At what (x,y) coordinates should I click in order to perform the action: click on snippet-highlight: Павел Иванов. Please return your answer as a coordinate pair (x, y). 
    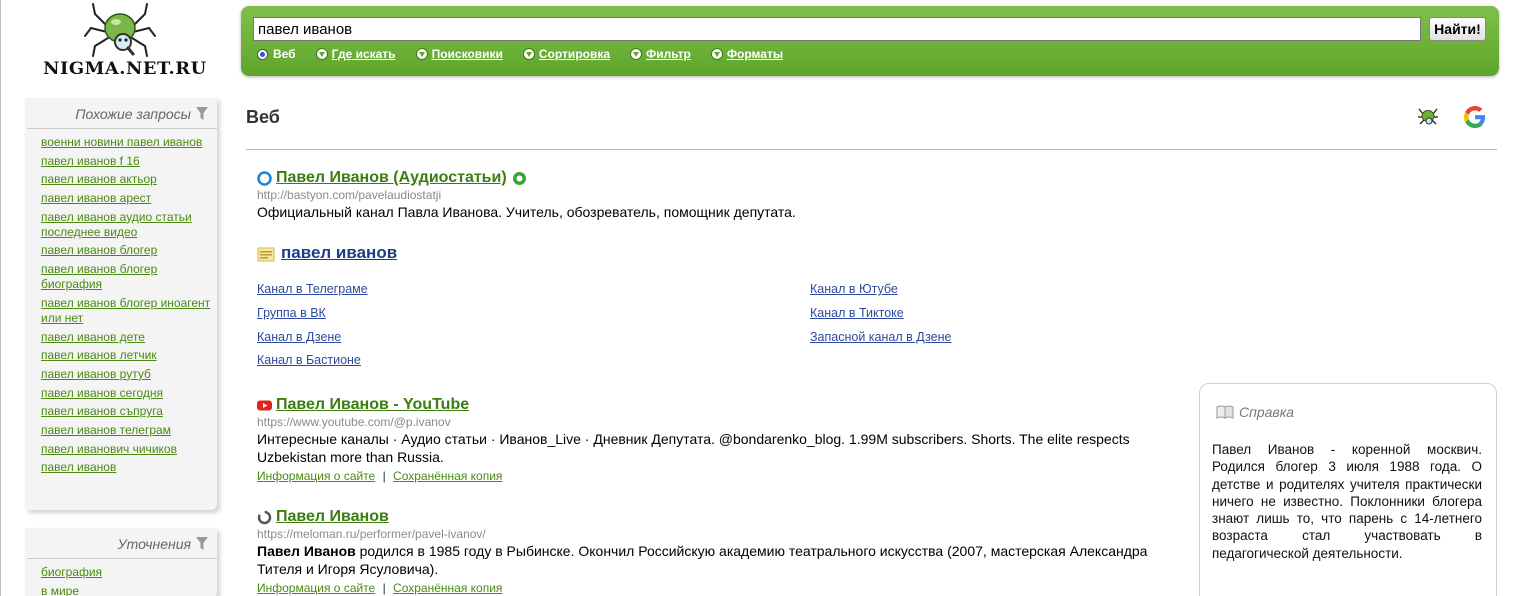
    Looking at the image, I should click on (306, 551).